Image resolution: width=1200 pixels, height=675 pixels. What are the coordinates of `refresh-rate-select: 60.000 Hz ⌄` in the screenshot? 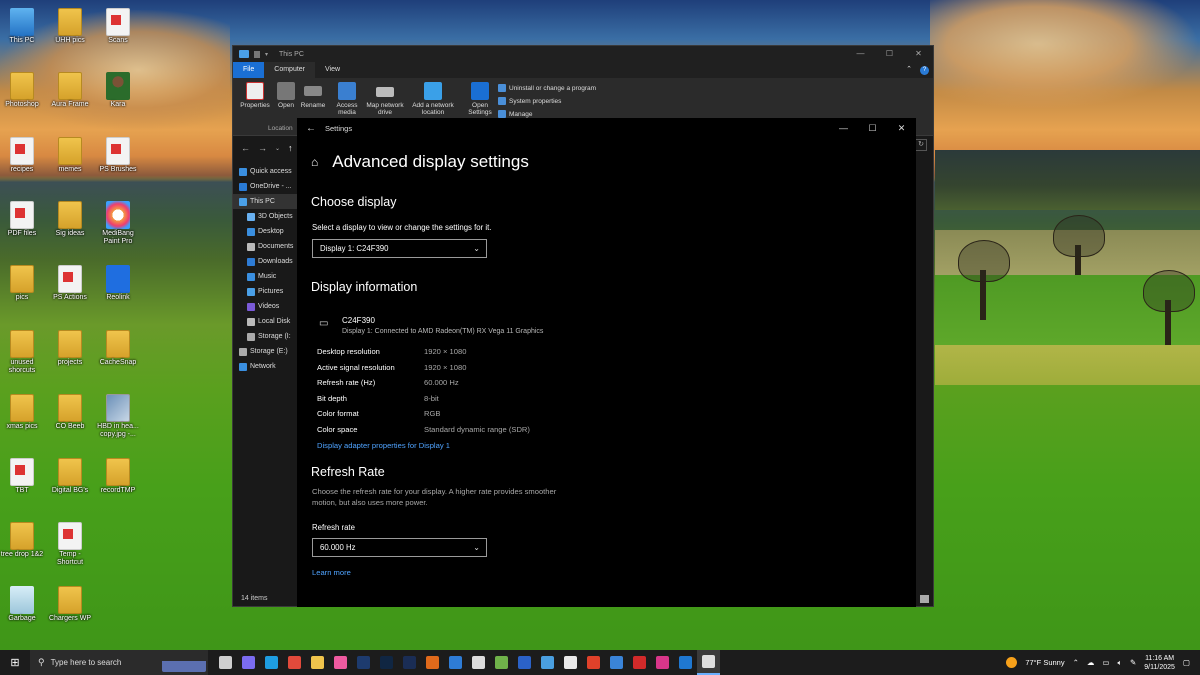 It's located at (399, 547).